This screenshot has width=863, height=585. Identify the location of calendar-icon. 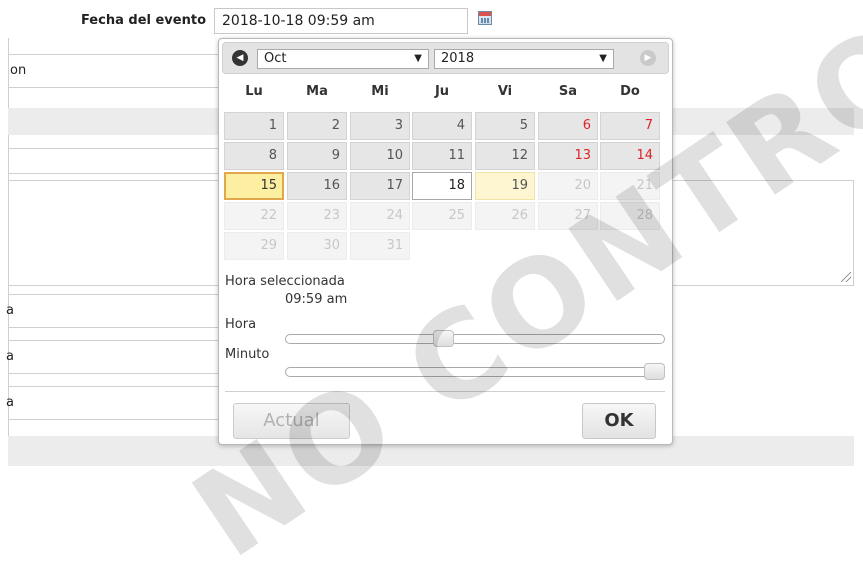
(485, 18).